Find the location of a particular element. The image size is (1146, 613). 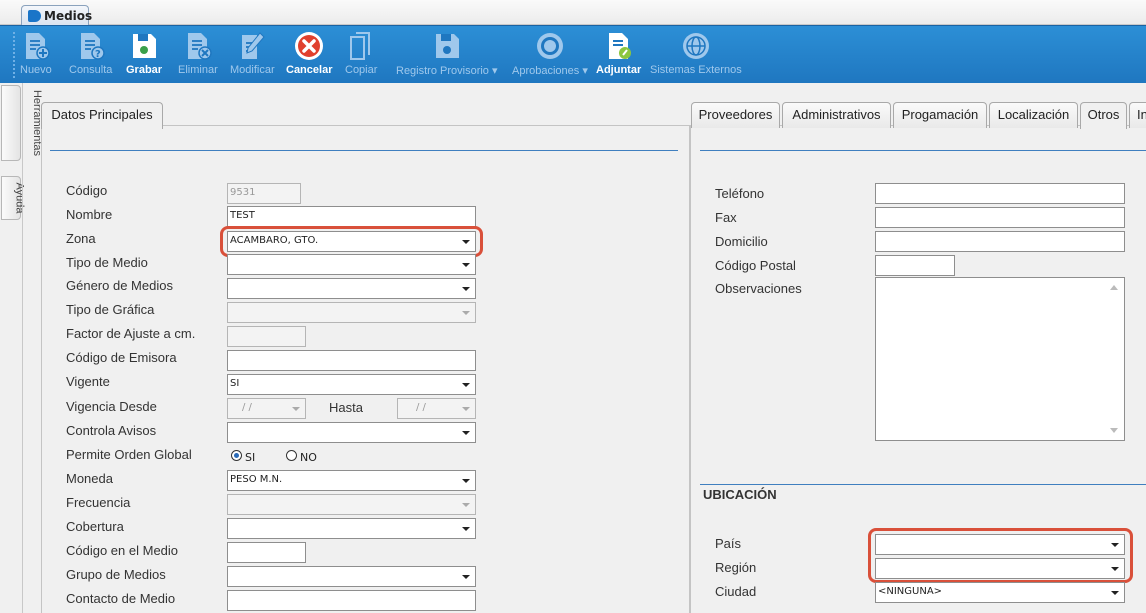

factor-ajuste-label: Factor de Ajuste a cm. is located at coordinates (131, 333).